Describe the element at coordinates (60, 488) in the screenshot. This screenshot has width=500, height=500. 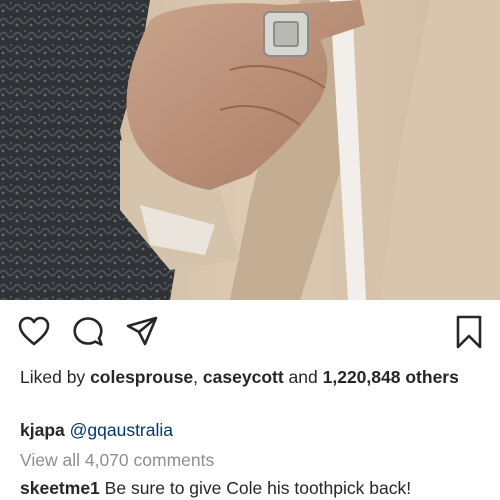
I see `comment-username: skeetme1` at that location.